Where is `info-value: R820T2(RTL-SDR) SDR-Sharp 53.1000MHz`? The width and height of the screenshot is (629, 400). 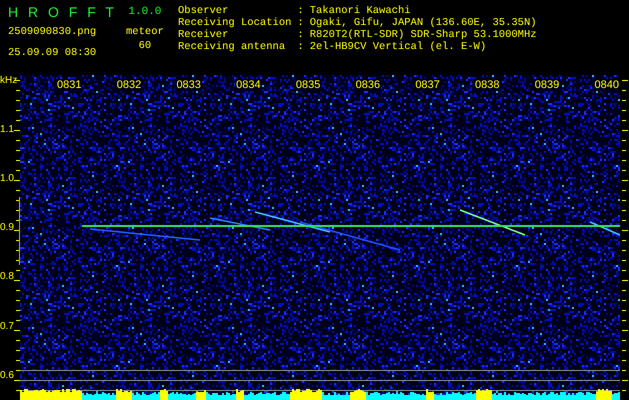
info-value: R820T2(RTL-SDR) SDR-Sharp 53.1000MHz is located at coordinates (423, 35).